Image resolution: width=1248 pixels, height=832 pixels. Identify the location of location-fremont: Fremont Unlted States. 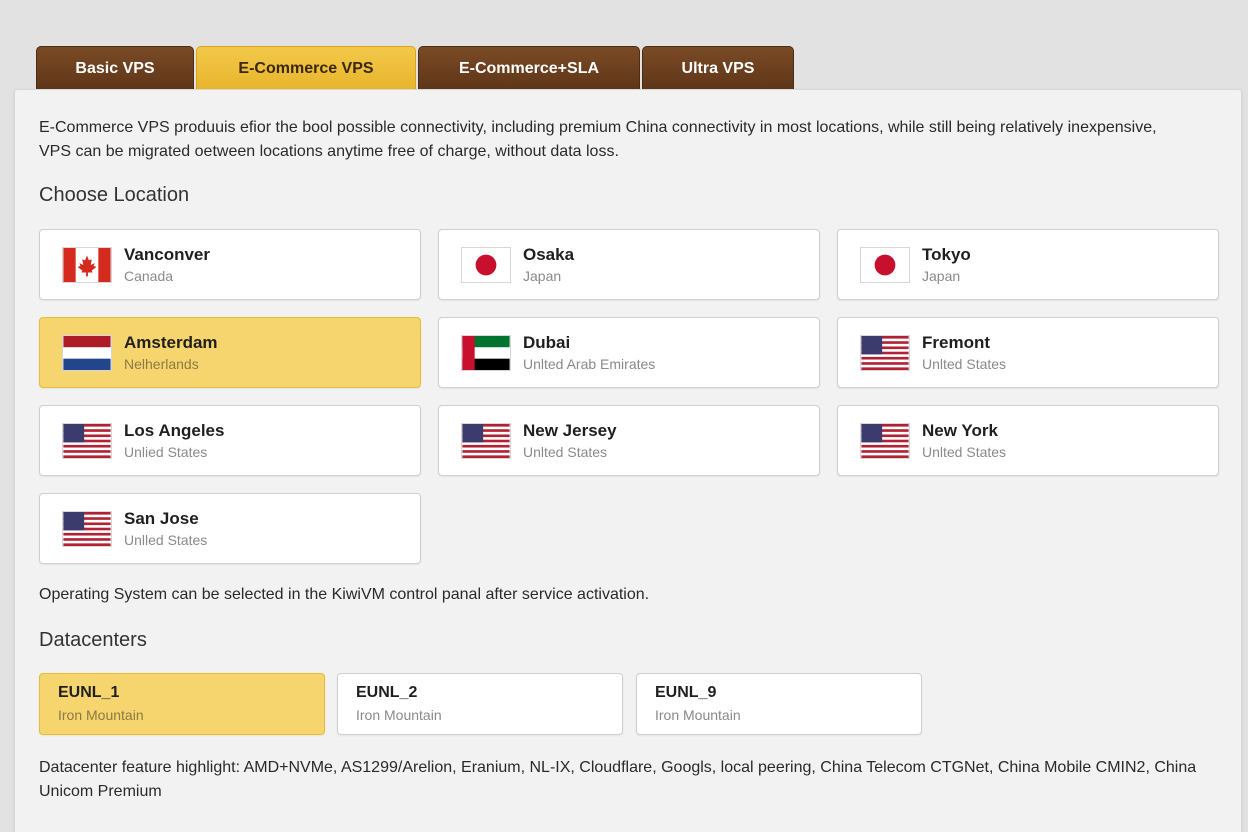
(1028, 352).